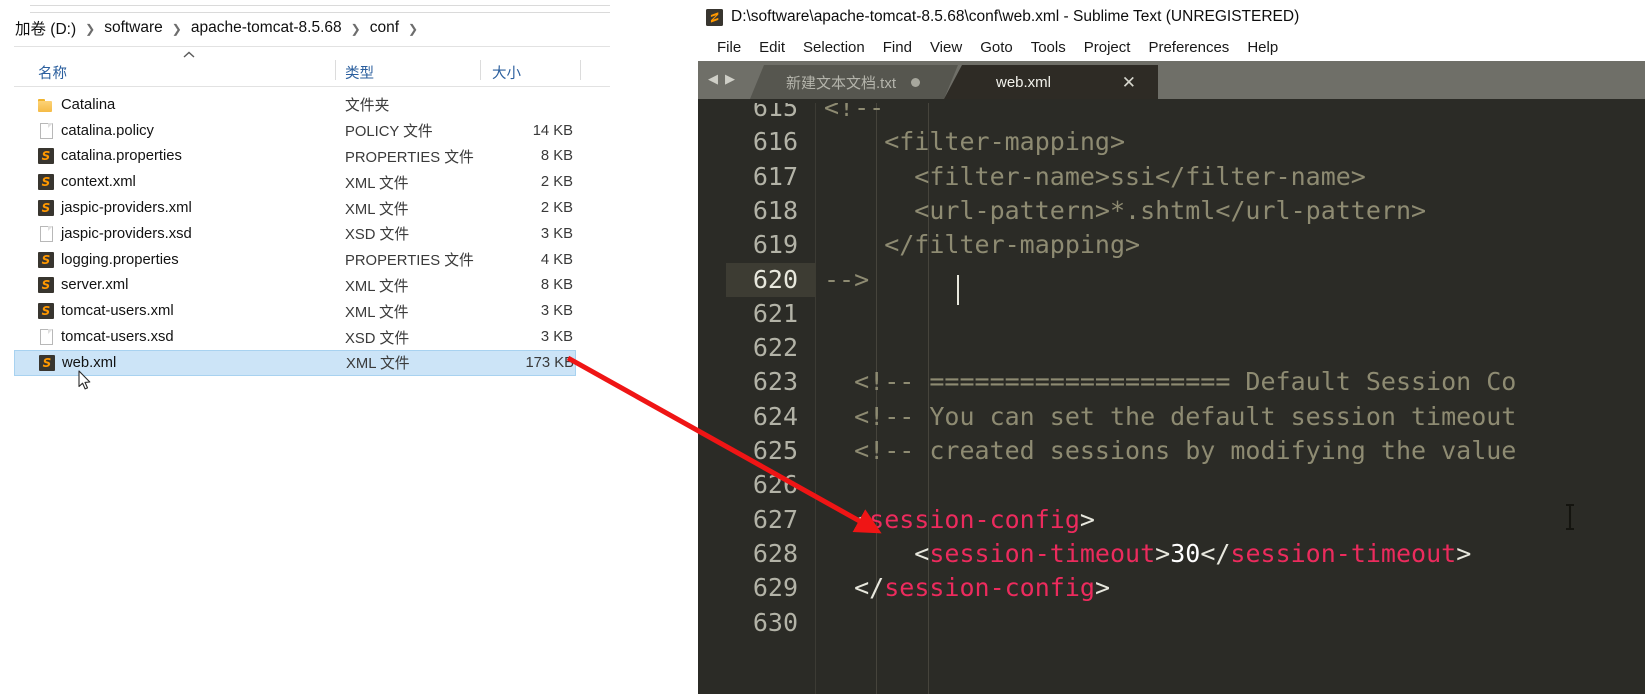 This screenshot has width=1645, height=694. Describe the element at coordinates (120, 259) in the screenshot. I see `file-name: logging.properties` at that location.